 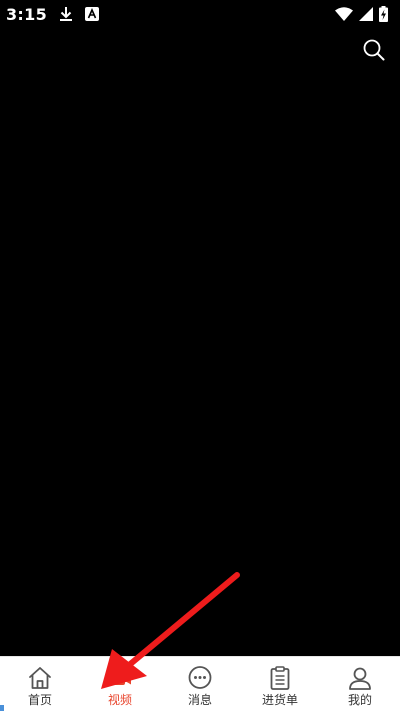 I want to click on corner-mark, so click(x=2, y=708).